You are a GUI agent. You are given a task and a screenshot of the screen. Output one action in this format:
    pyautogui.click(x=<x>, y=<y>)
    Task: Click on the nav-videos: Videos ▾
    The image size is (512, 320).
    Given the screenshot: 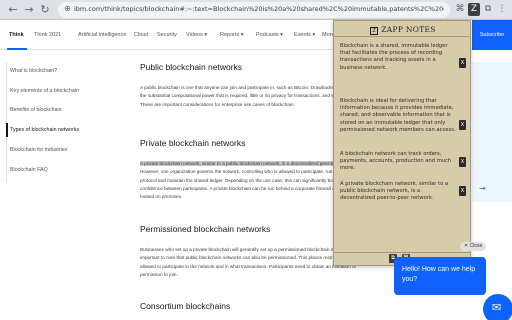 What is the action you would take?
    pyautogui.click(x=196, y=35)
    